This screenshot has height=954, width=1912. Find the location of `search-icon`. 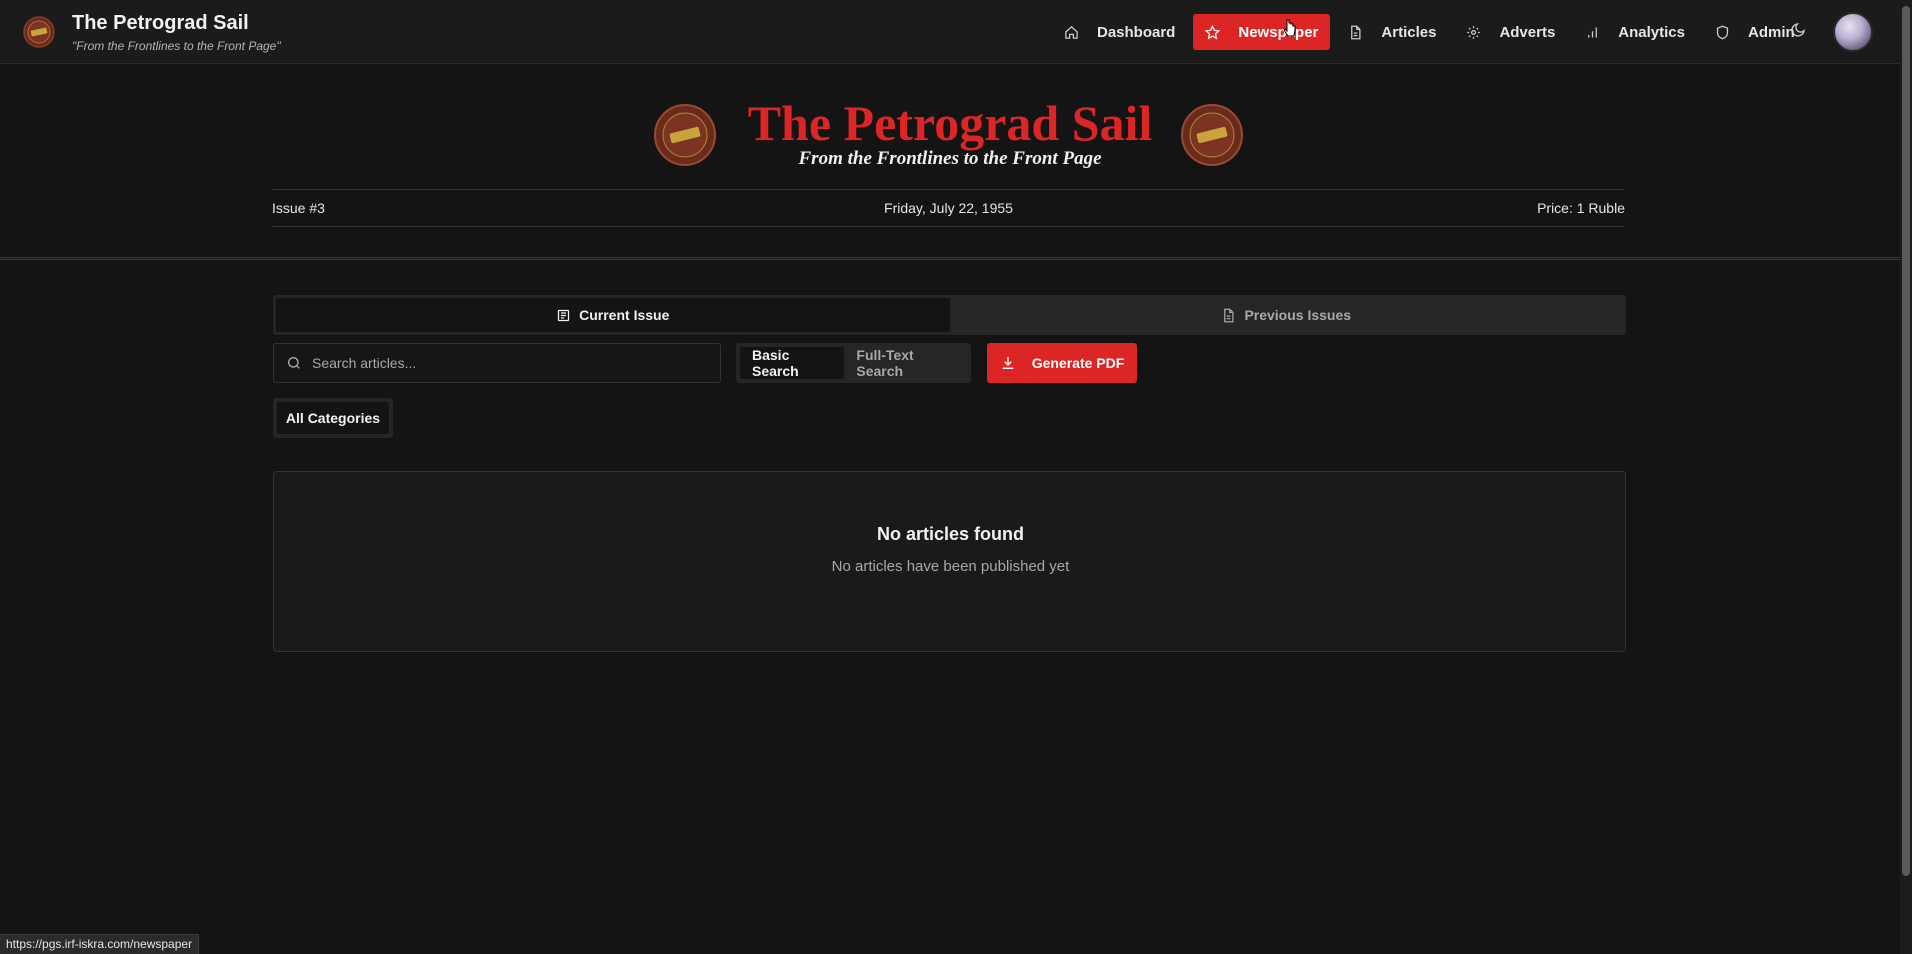

search-icon is located at coordinates (294, 363).